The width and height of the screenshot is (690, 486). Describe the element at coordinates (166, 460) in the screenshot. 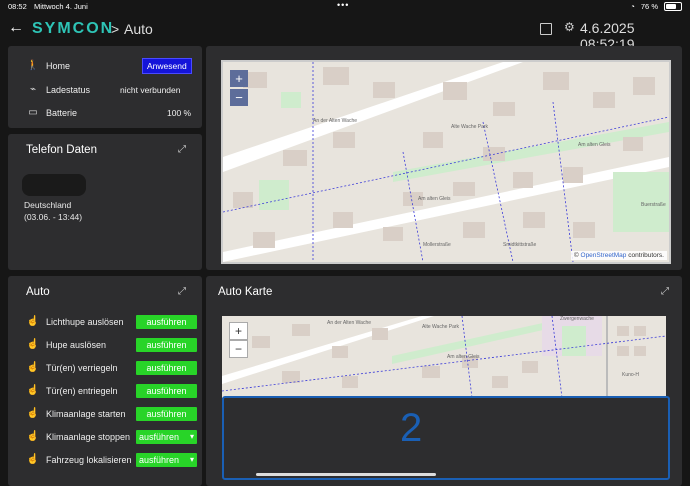

I see `locate-vehicle-dropdown: ausführen` at that location.